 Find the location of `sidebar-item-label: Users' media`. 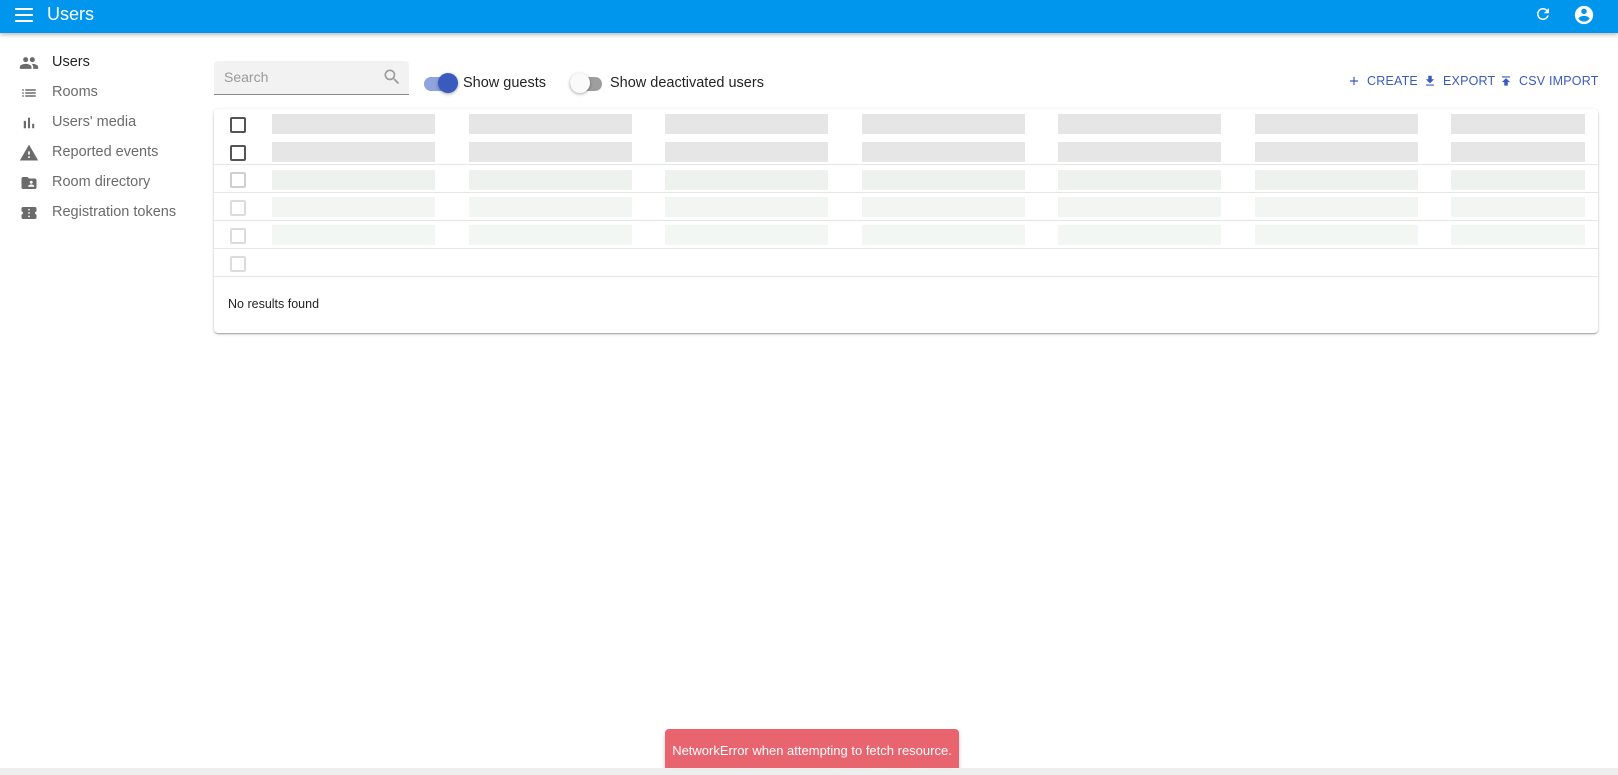

sidebar-item-label: Users' media is located at coordinates (94, 122).